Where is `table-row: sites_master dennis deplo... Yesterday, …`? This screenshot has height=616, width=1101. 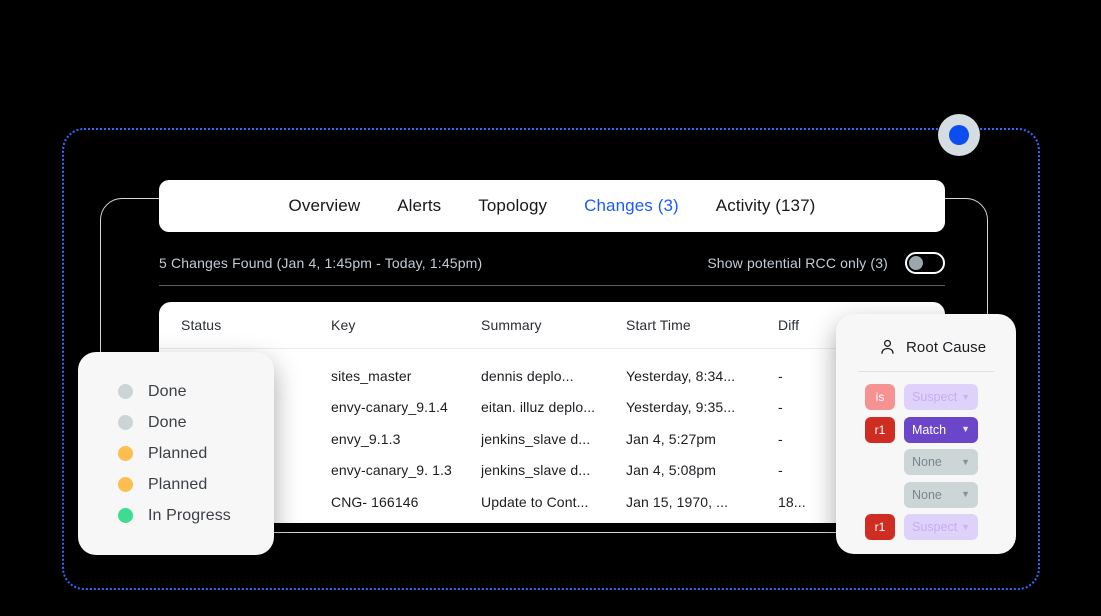 table-row: sites_master dennis deplo... Yesterday, … is located at coordinates (552, 376).